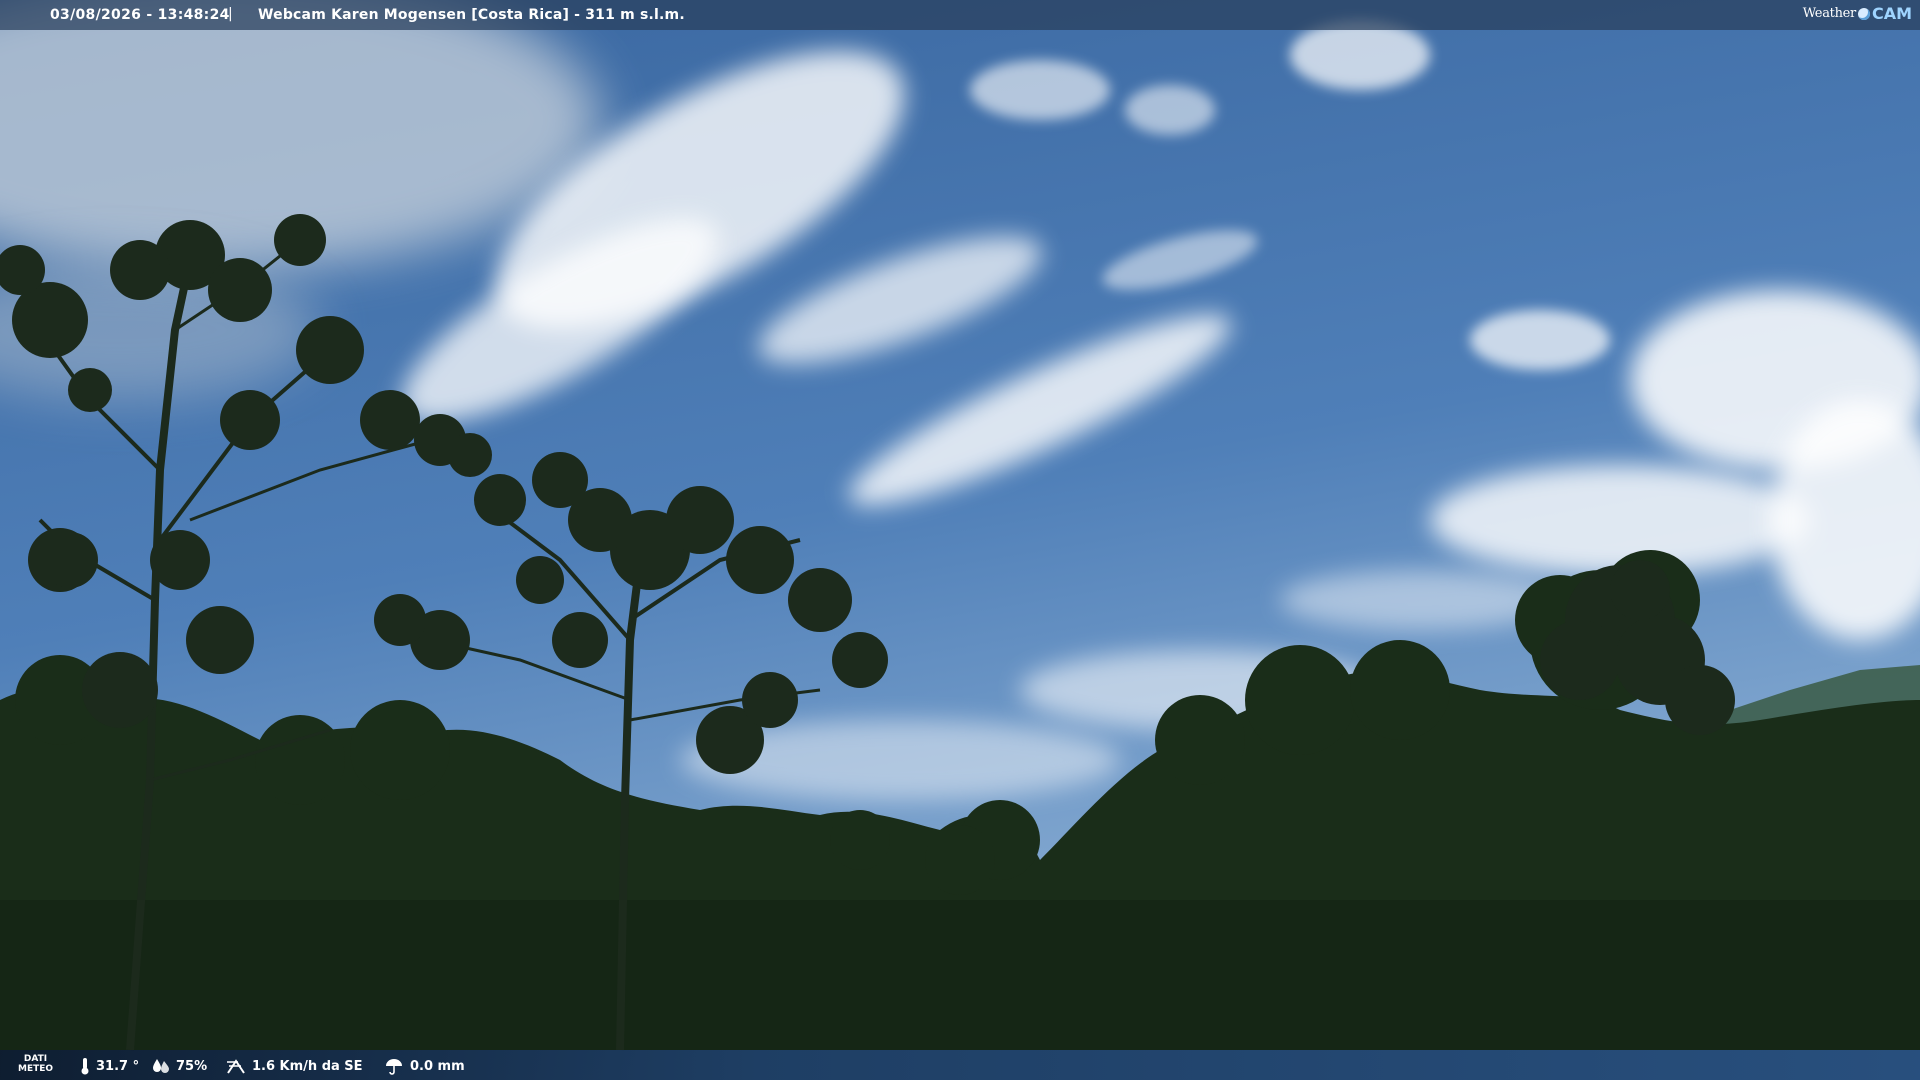  What do you see at coordinates (1891, 13) in the screenshot?
I see `logo-cam-text: CAM` at bounding box center [1891, 13].